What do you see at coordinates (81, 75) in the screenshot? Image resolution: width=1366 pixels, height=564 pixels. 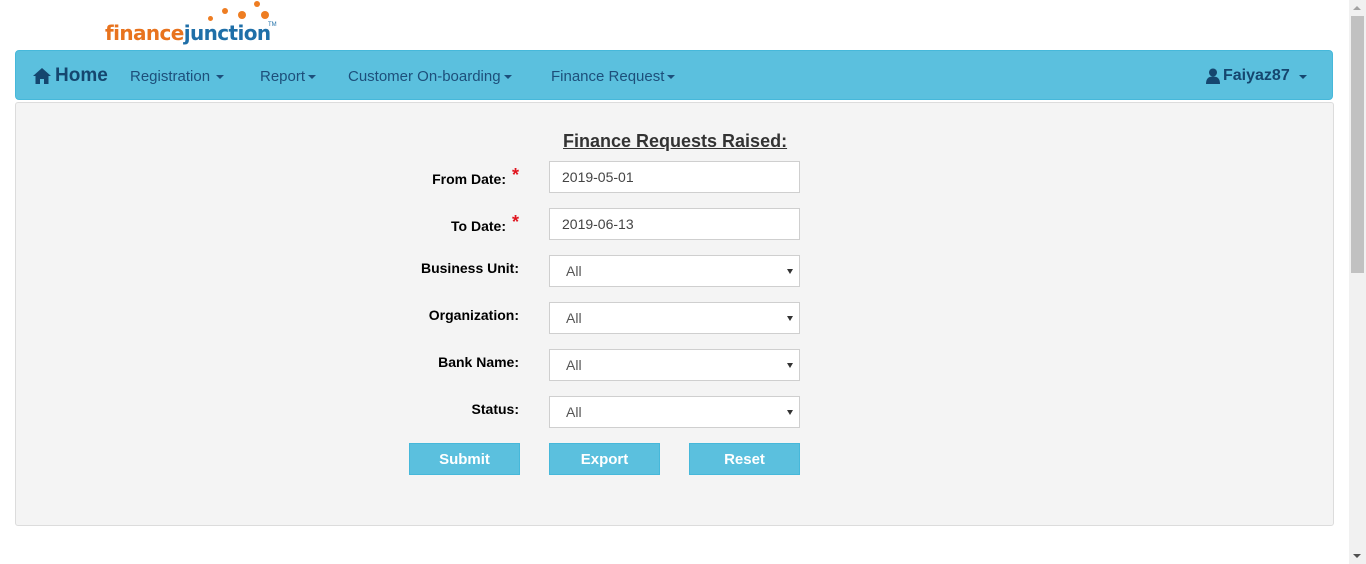 I see `nav-home-label: Home` at bounding box center [81, 75].